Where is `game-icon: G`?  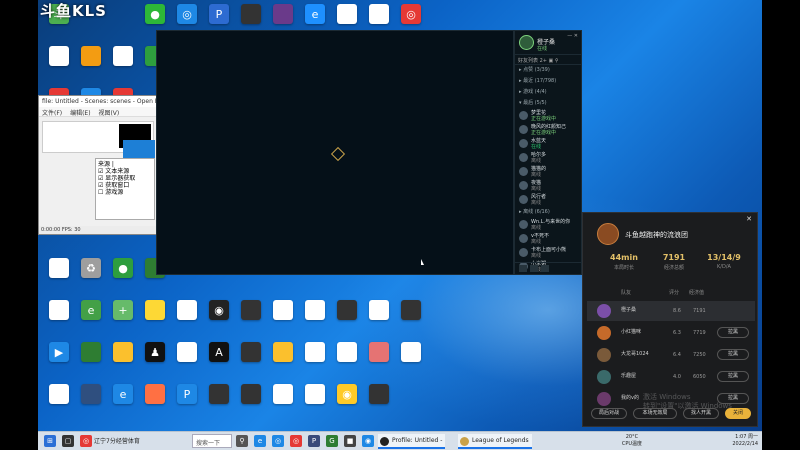
game-icon: G is located at coordinates (332, 441).